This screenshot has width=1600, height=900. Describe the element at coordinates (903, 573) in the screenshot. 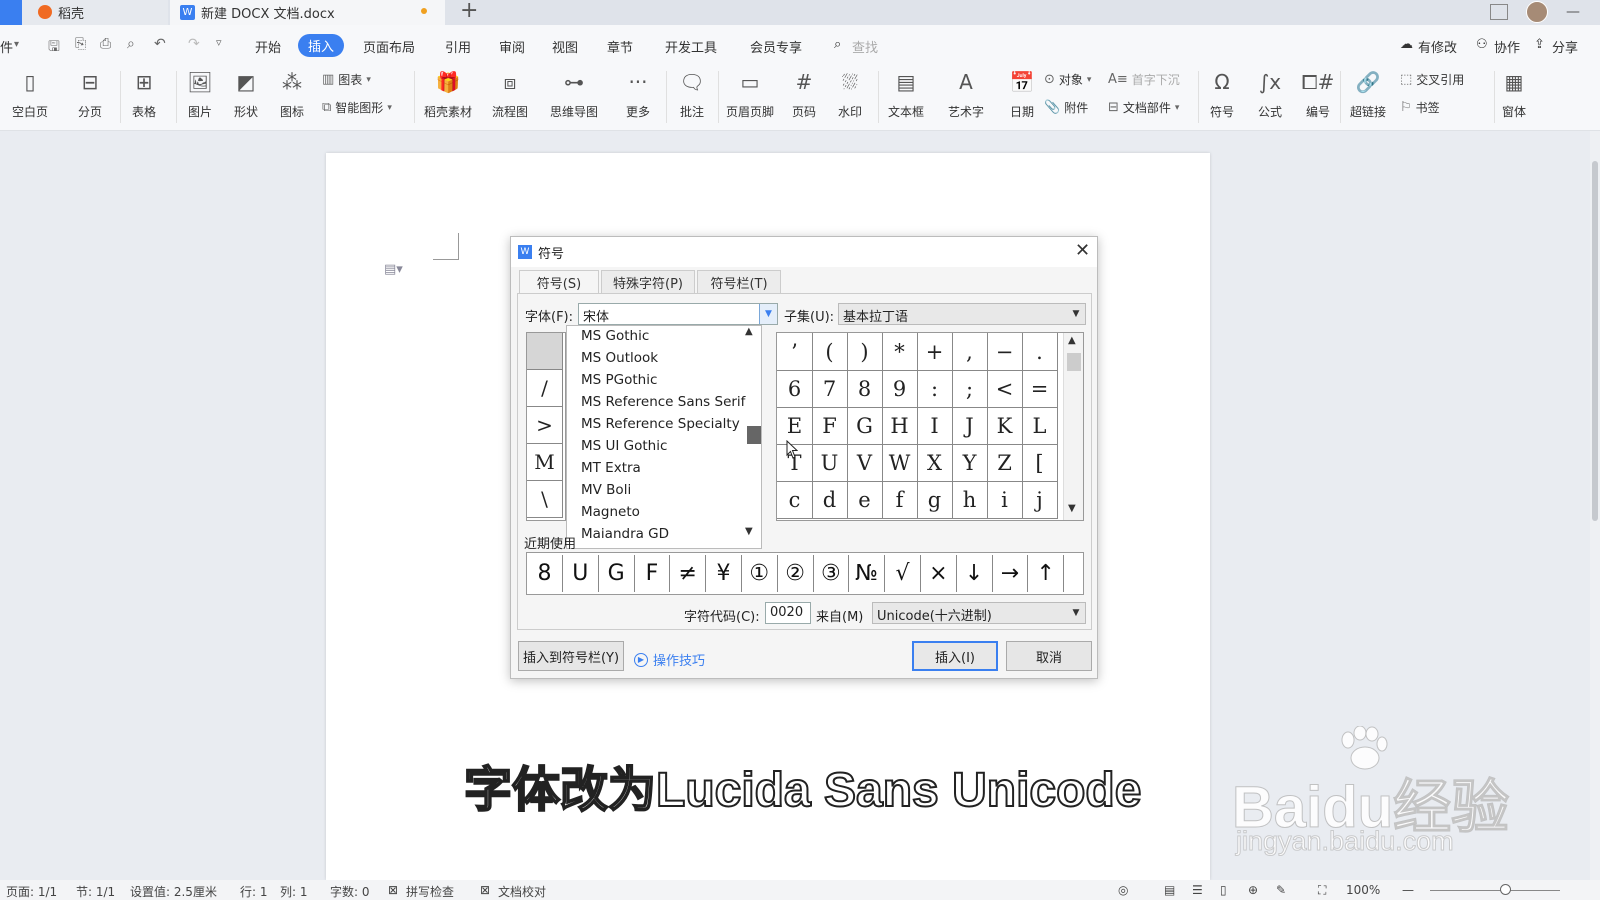

I see `recent-symbol-cell: √` at that location.